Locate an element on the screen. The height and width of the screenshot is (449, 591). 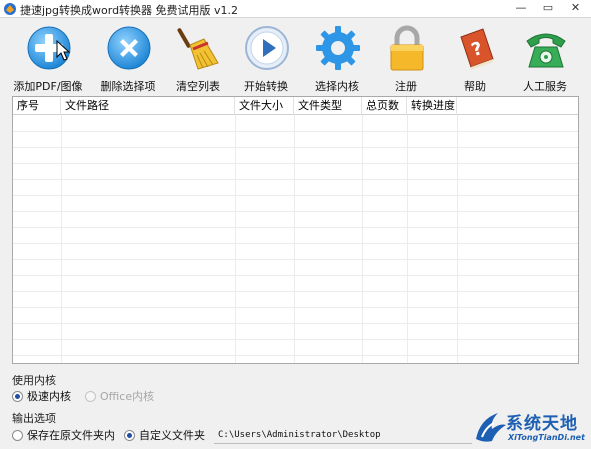
delete-x-icon is located at coordinates (129, 48).